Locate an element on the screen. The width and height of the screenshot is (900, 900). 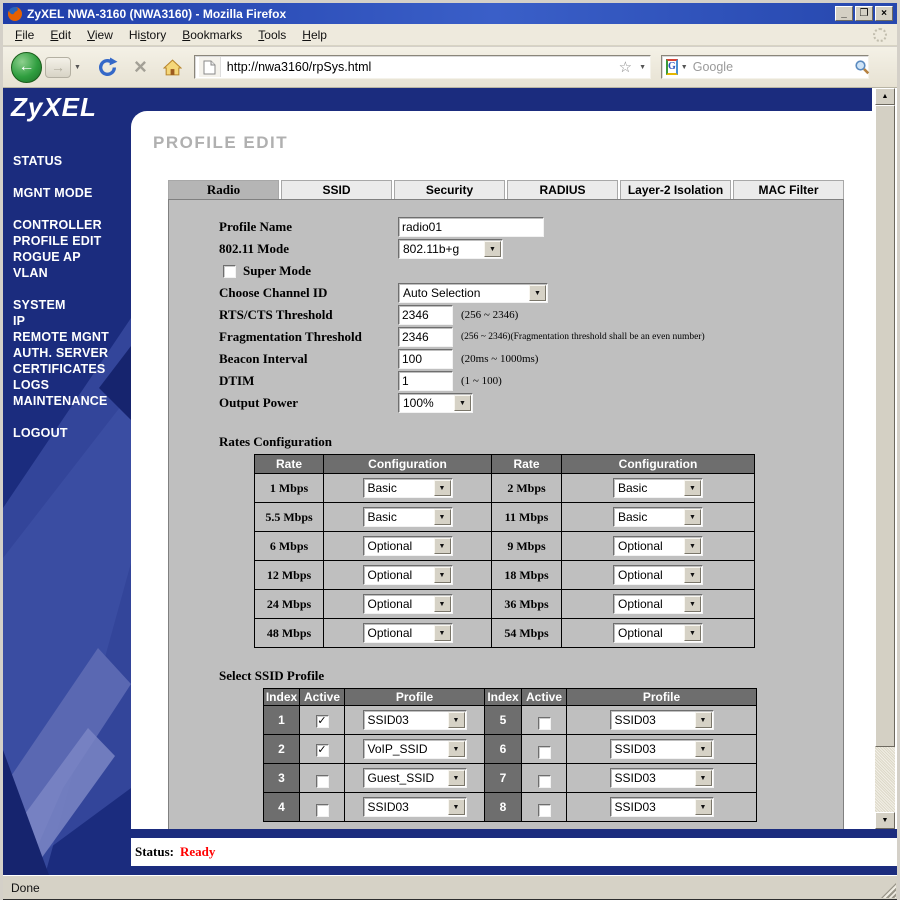
back-button: ← is located at coordinates (26, 67).